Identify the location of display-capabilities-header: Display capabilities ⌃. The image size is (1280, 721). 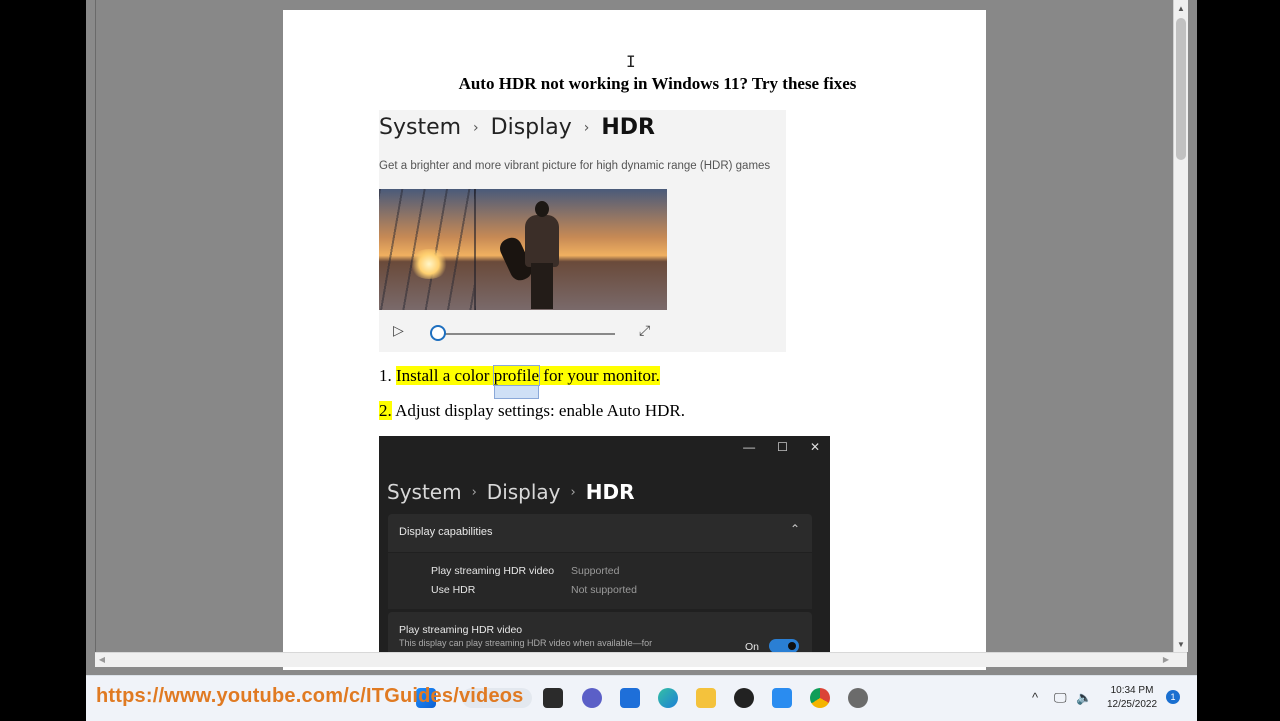
(600, 533).